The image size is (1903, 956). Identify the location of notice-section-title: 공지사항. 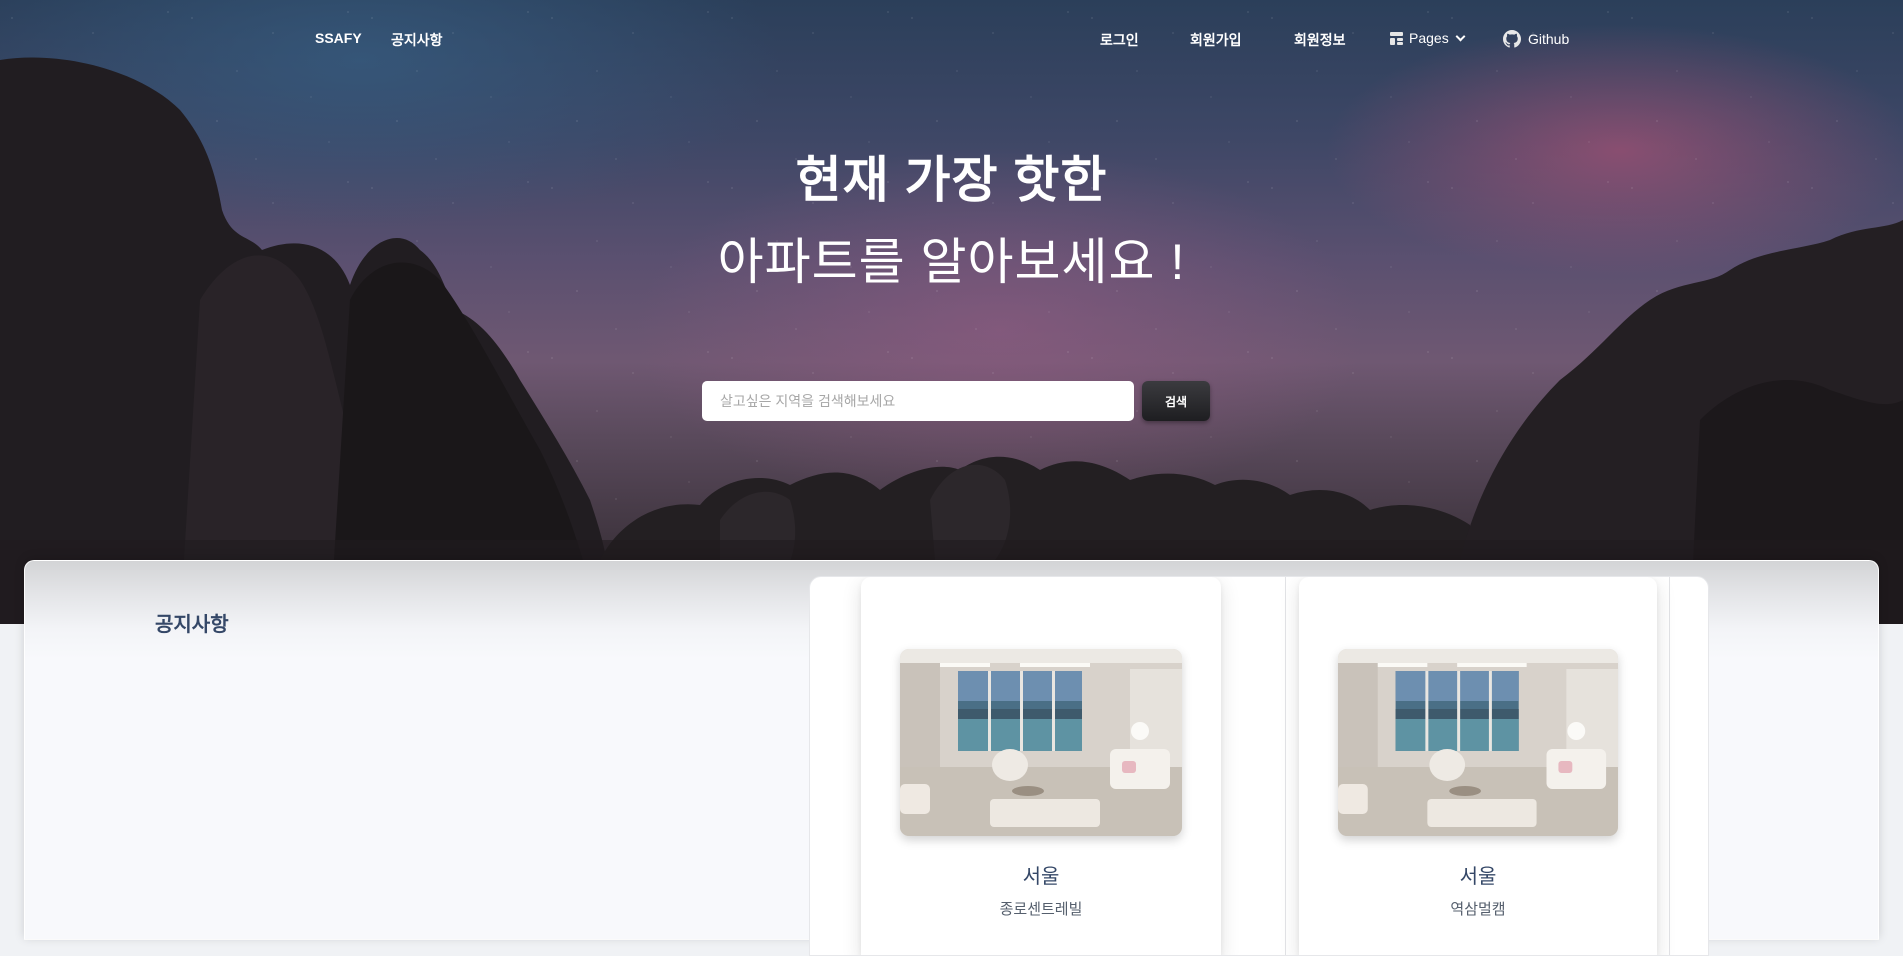
(192, 625).